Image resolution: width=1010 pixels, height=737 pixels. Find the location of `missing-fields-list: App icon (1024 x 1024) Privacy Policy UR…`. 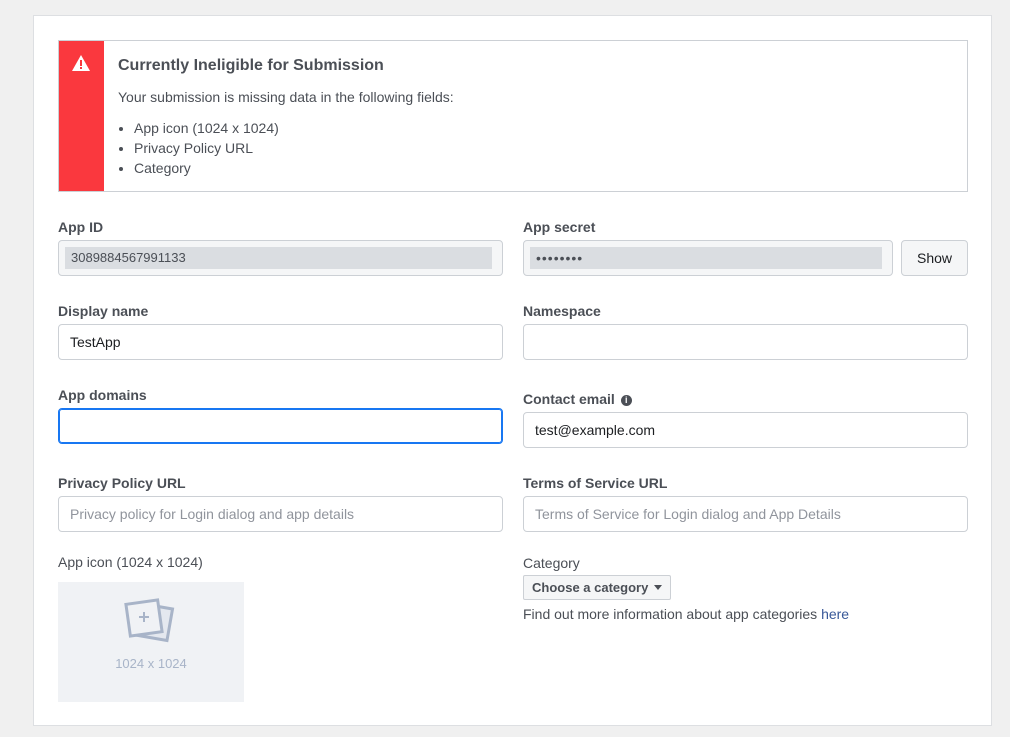

missing-fields-list: App icon (1024 x 1024) Privacy Policy UR… is located at coordinates (198, 148).